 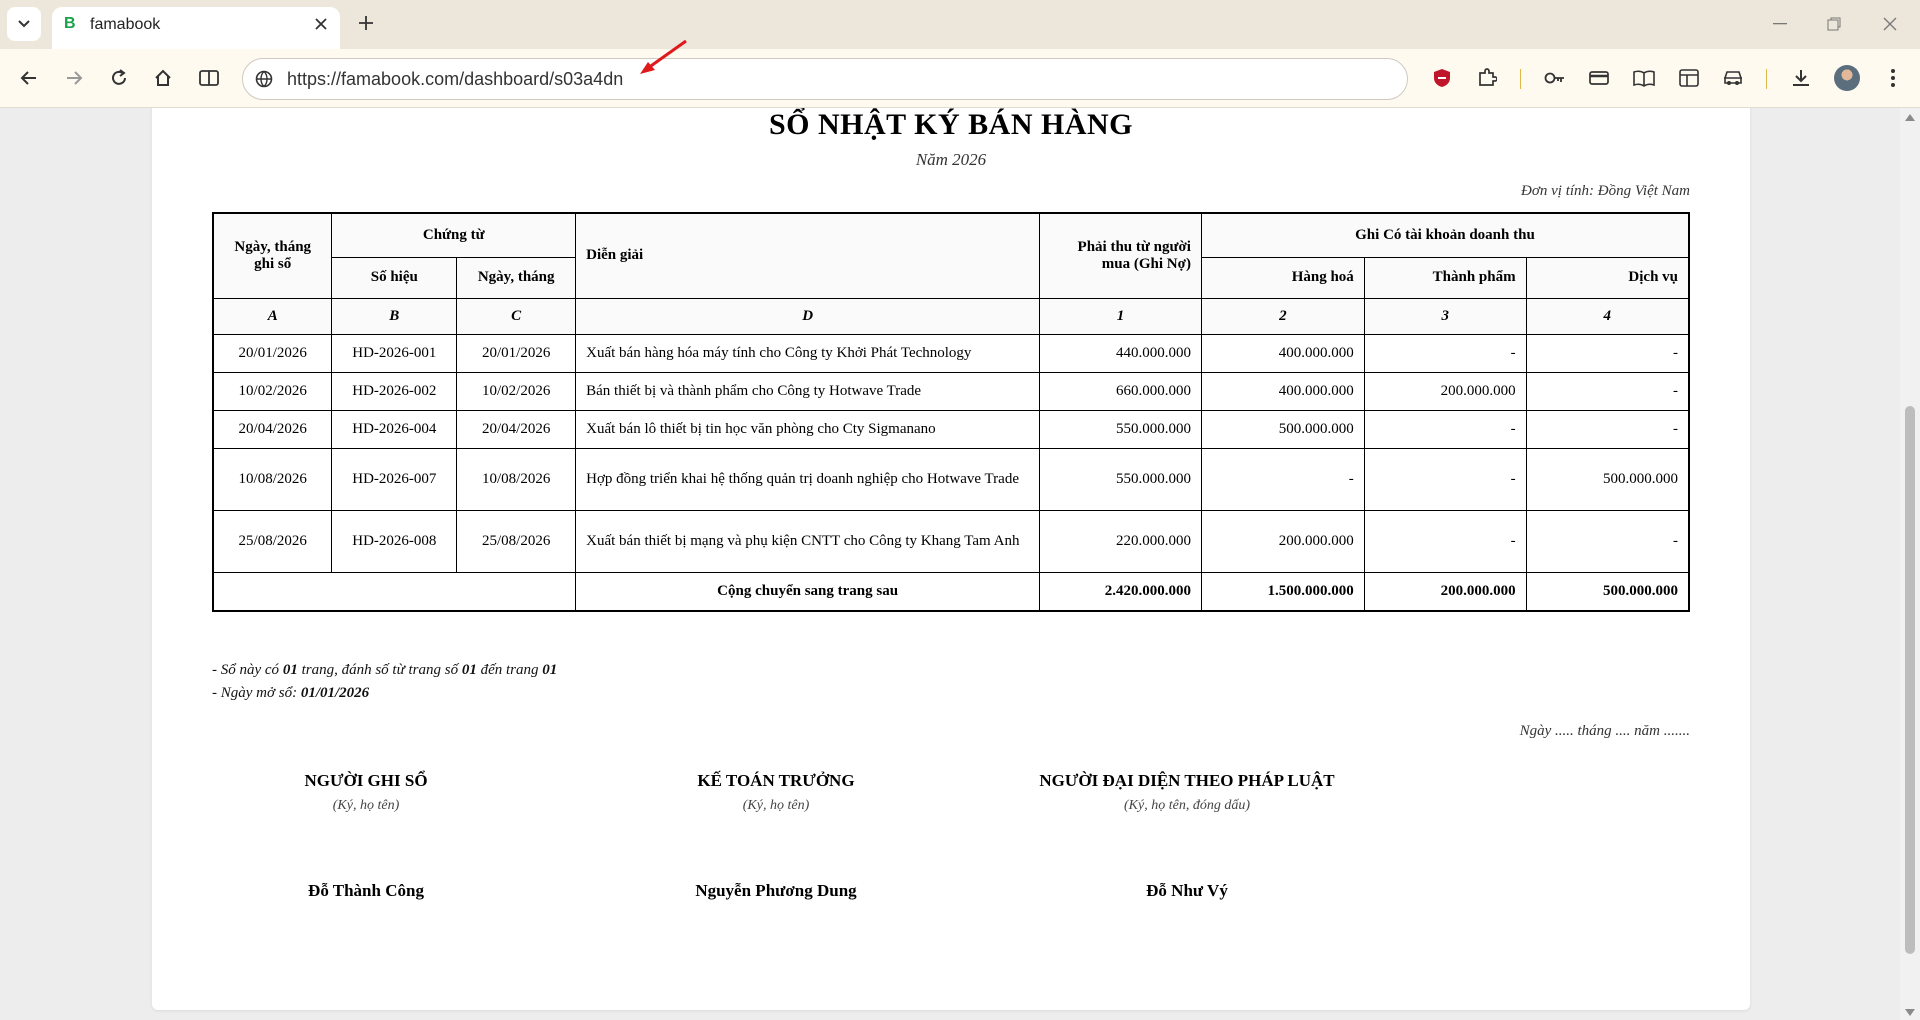 What do you see at coordinates (1766, 79) in the screenshot?
I see `toolbar-separator` at bounding box center [1766, 79].